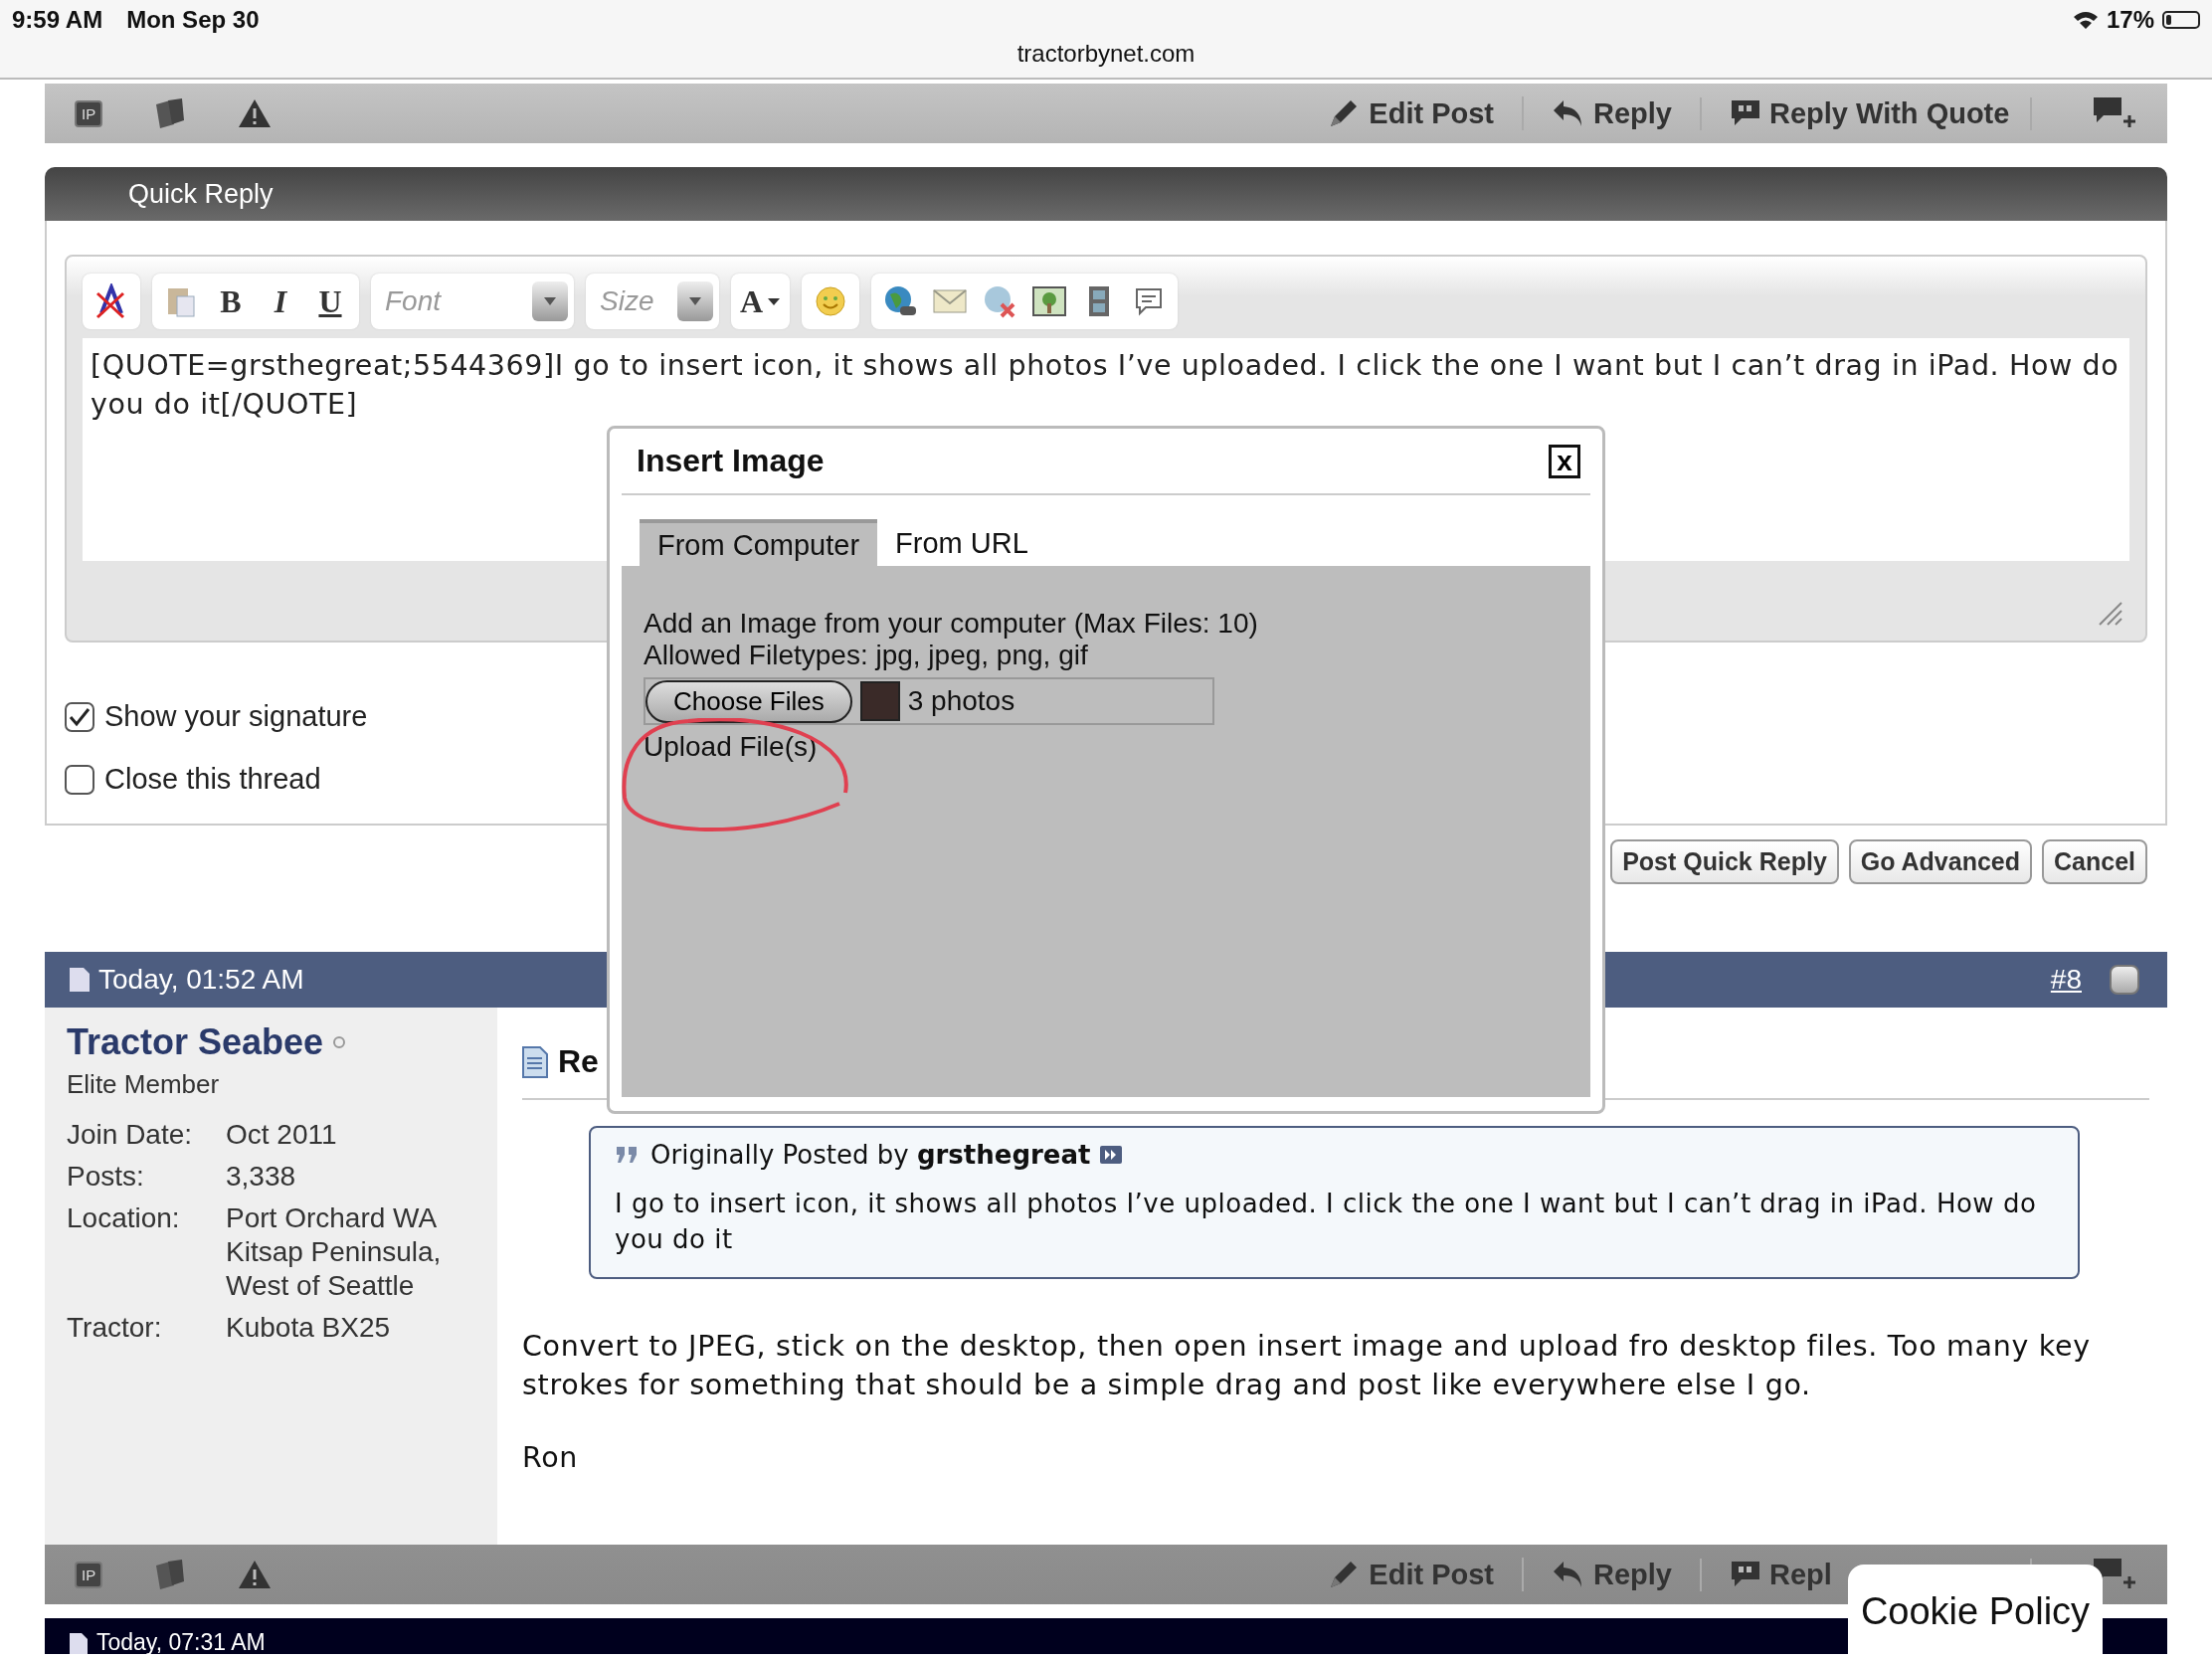 The height and width of the screenshot is (1659, 2212). I want to click on detail-value: Kubota BX25, so click(309, 1328).